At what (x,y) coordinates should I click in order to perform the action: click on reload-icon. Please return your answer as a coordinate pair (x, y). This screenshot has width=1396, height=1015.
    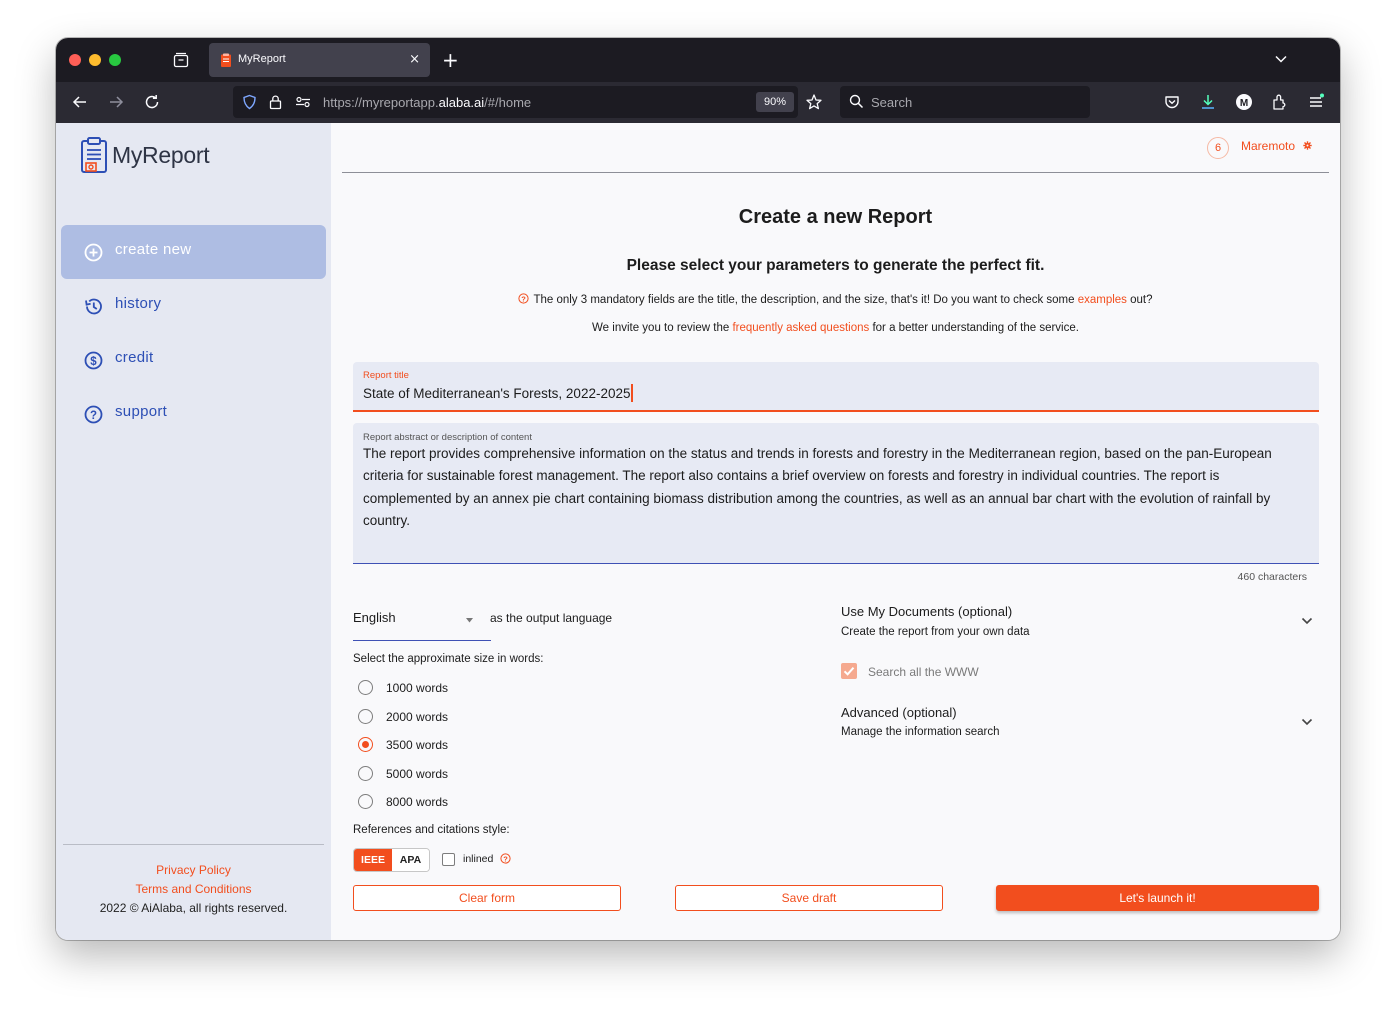
    Looking at the image, I should click on (152, 102).